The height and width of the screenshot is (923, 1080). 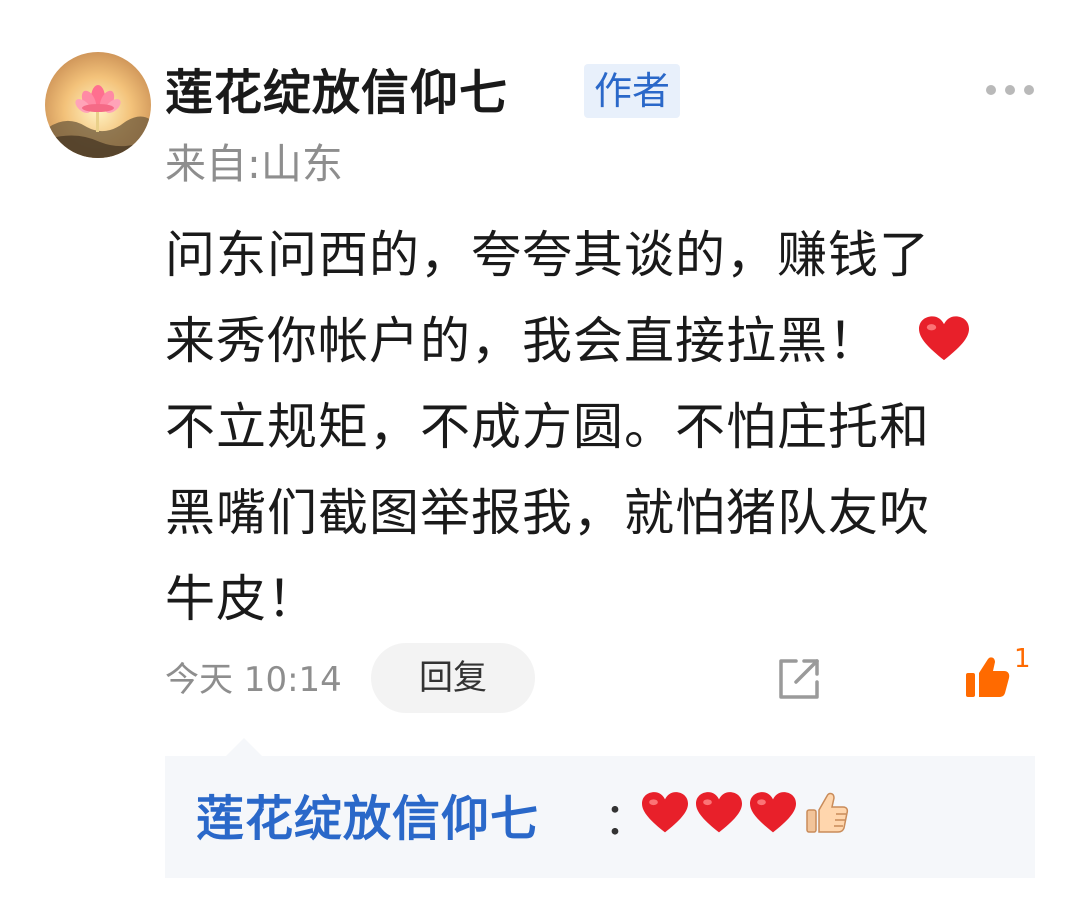 I want to click on like-count: 1, so click(x=1022, y=659).